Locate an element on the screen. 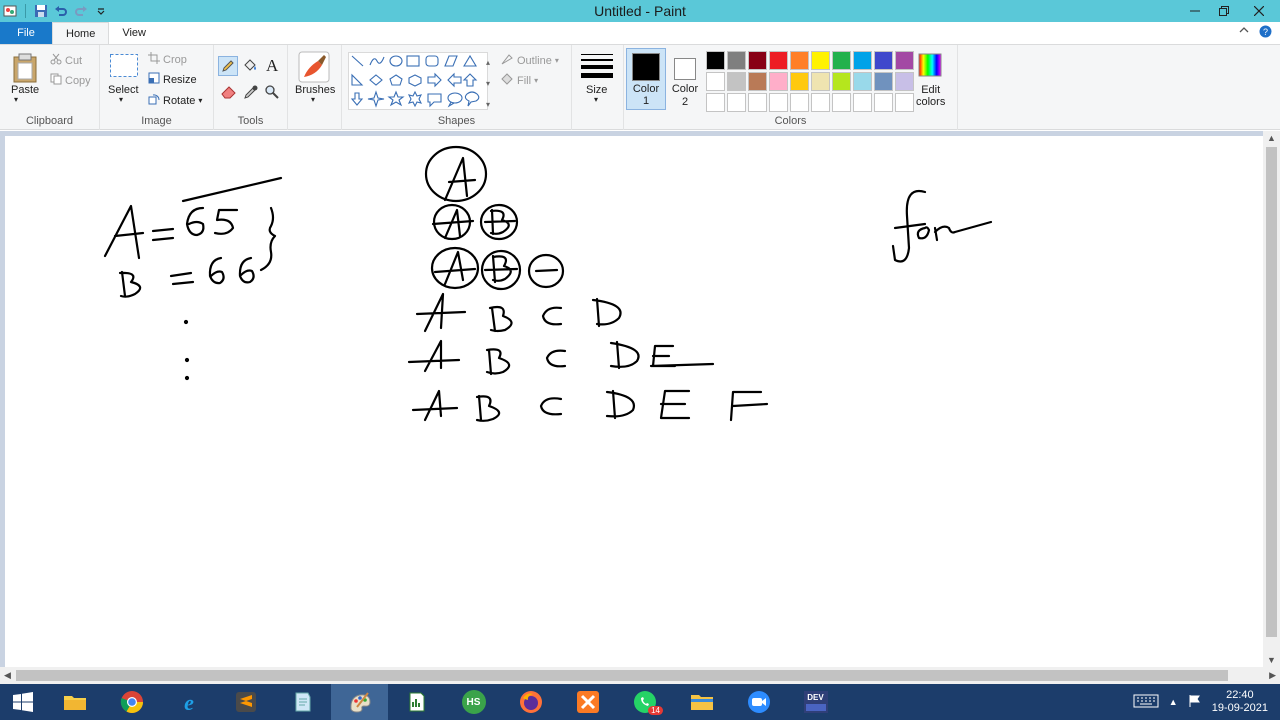 Image resolution: width=1280 pixels, height=720 pixels. taskbar-firefox is located at coordinates (530, 702).